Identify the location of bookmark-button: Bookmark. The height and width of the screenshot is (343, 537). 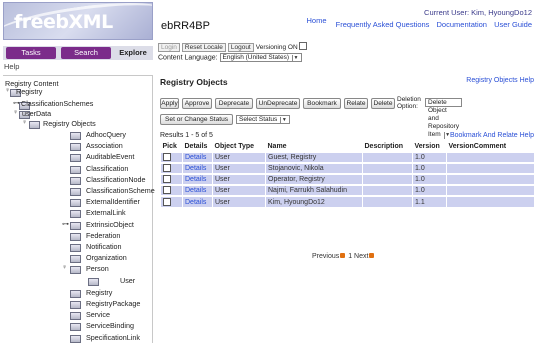
(322, 103).